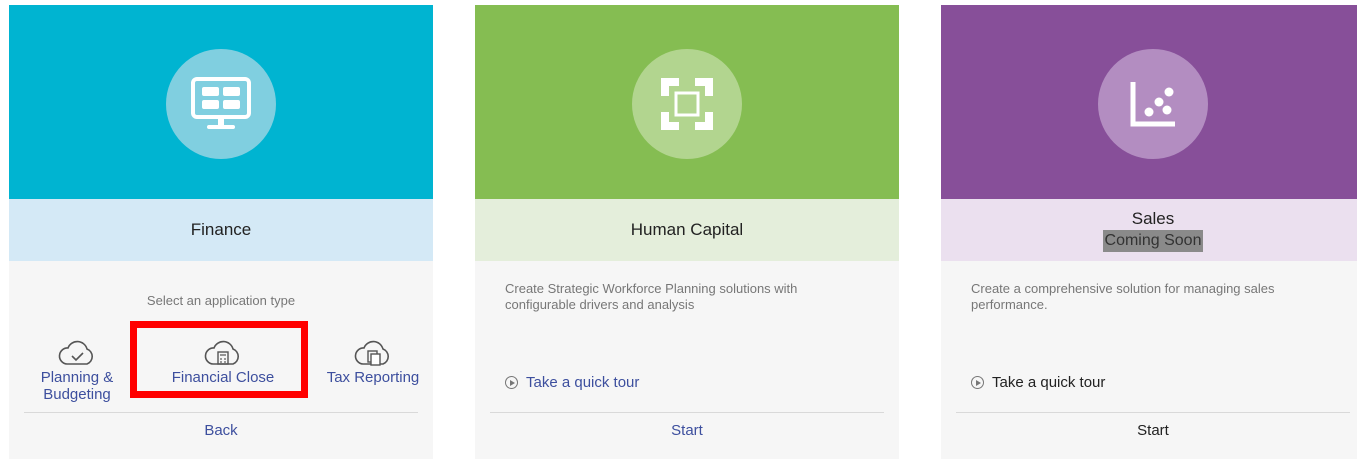 This screenshot has height=459, width=1357. I want to click on focus-frame-icon, so click(687, 104).